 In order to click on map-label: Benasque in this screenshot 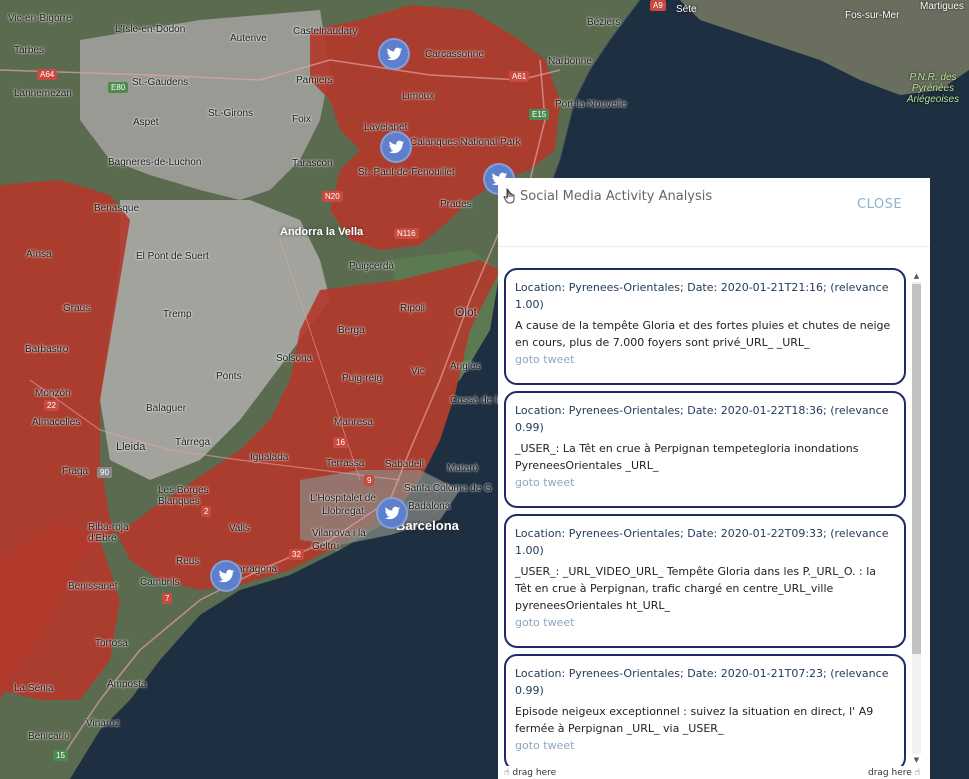, I will do `click(117, 208)`.